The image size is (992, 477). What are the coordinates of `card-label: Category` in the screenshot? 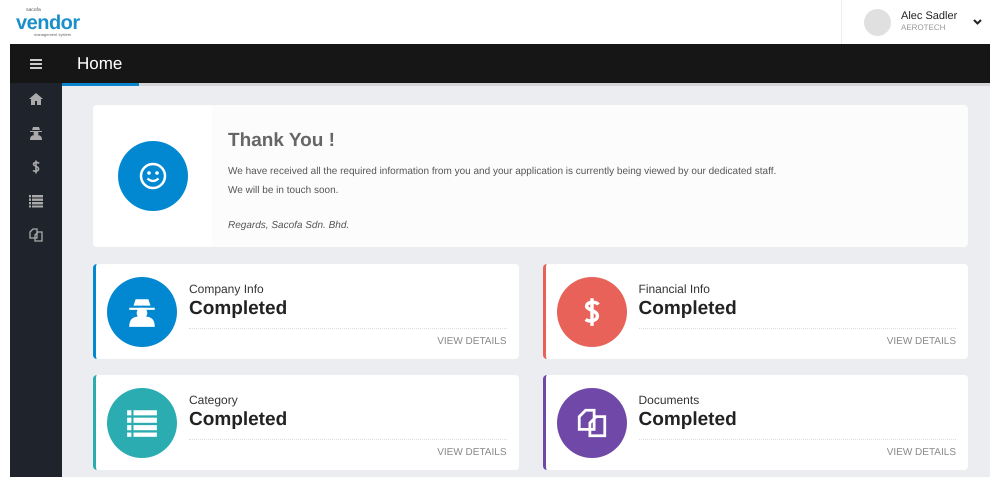 It's located at (214, 400).